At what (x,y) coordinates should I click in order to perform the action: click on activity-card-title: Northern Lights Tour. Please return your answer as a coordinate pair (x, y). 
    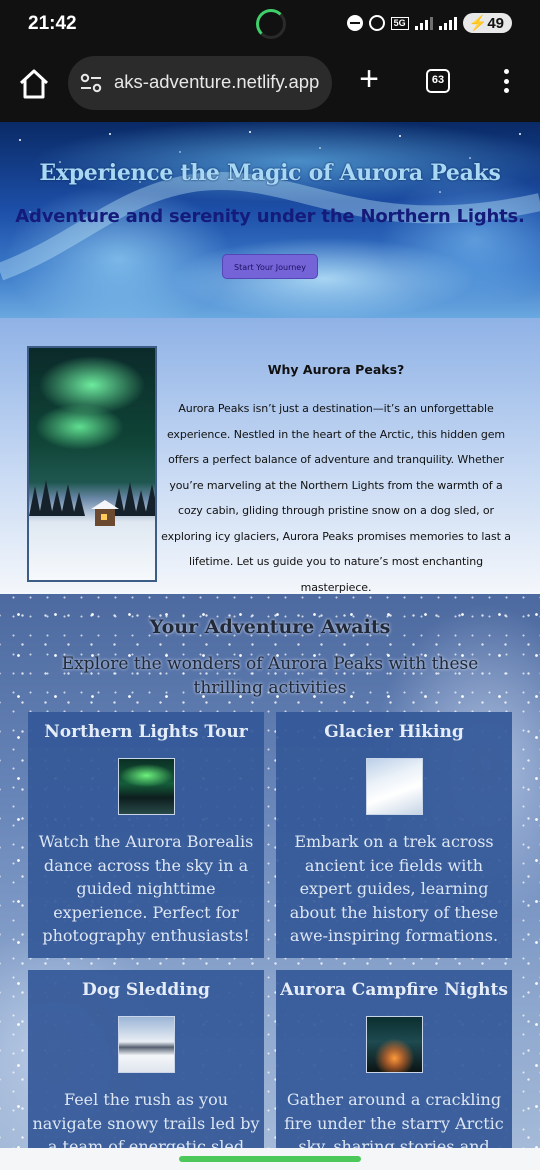
    Looking at the image, I should click on (146, 732).